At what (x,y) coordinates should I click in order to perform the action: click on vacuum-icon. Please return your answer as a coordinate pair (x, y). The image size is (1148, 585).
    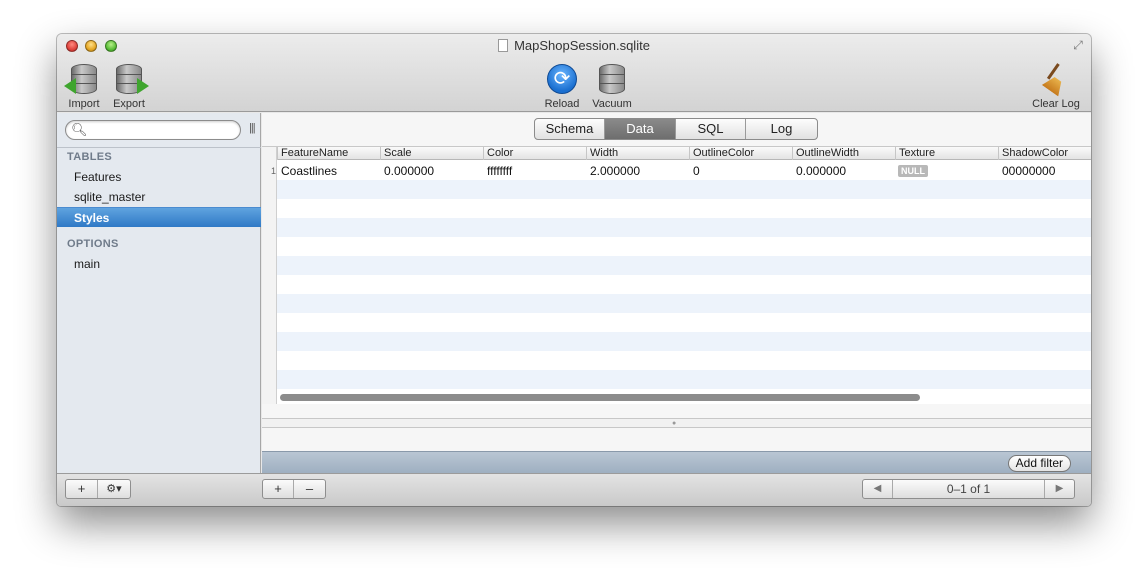
    Looking at the image, I should click on (612, 80).